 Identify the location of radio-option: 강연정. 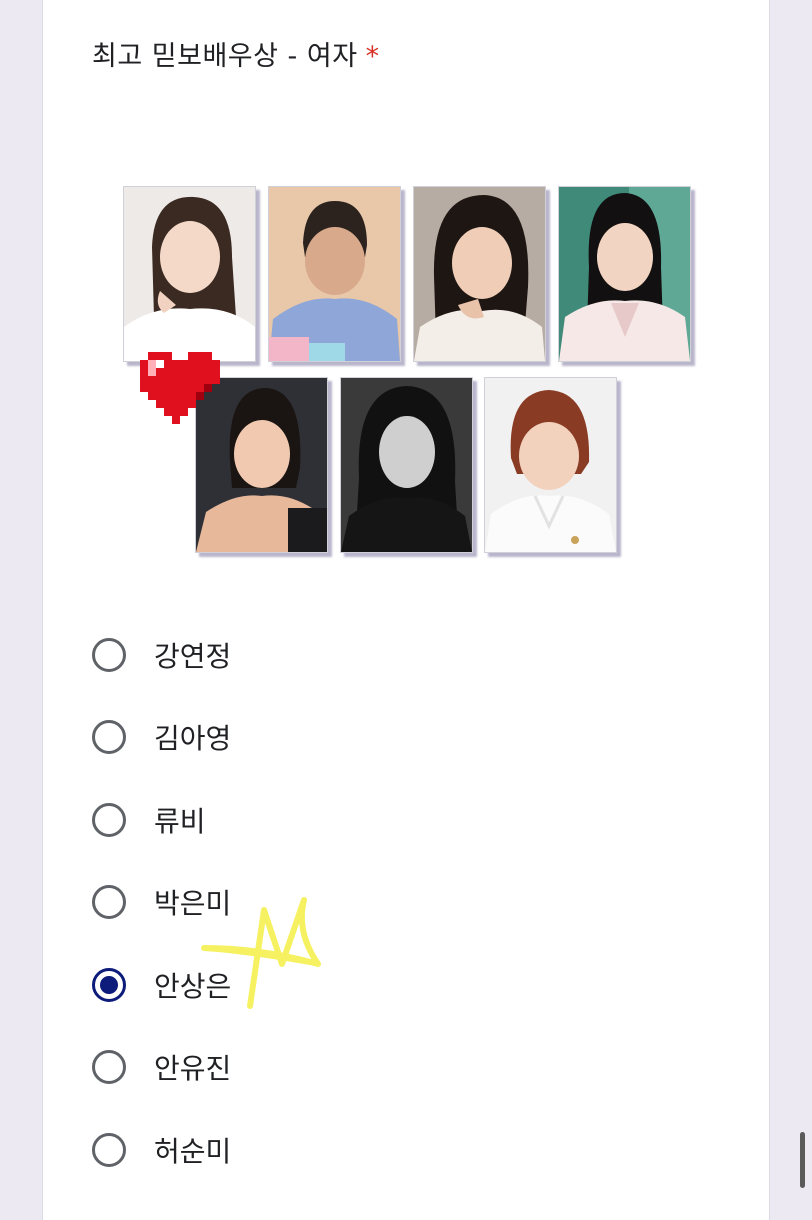
(290, 655).